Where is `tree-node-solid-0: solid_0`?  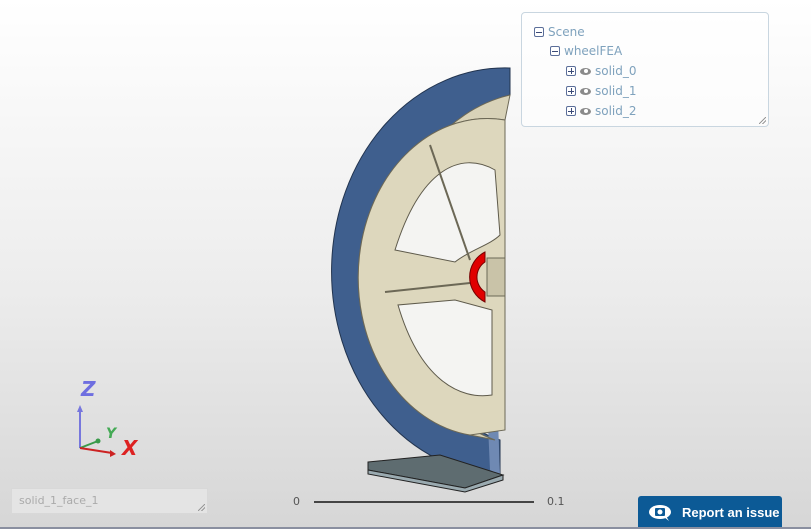 tree-node-solid-0: solid_0 is located at coordinates (601, 71).